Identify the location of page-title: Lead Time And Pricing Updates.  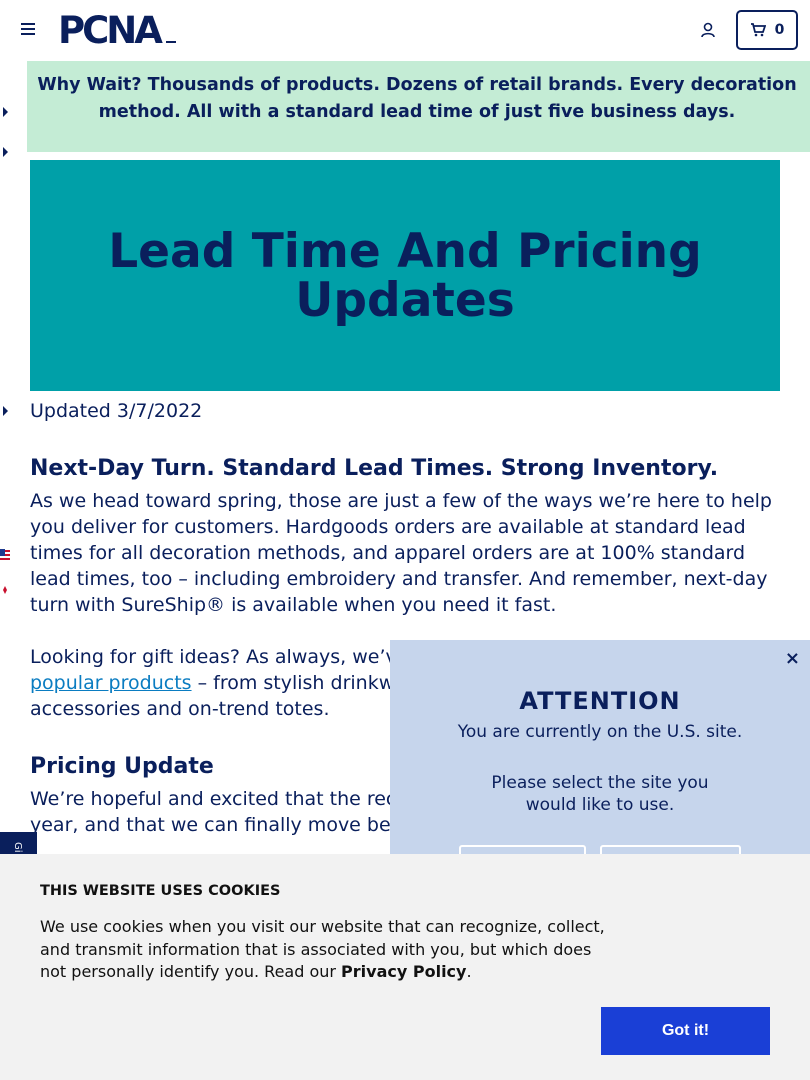
(405, 275).